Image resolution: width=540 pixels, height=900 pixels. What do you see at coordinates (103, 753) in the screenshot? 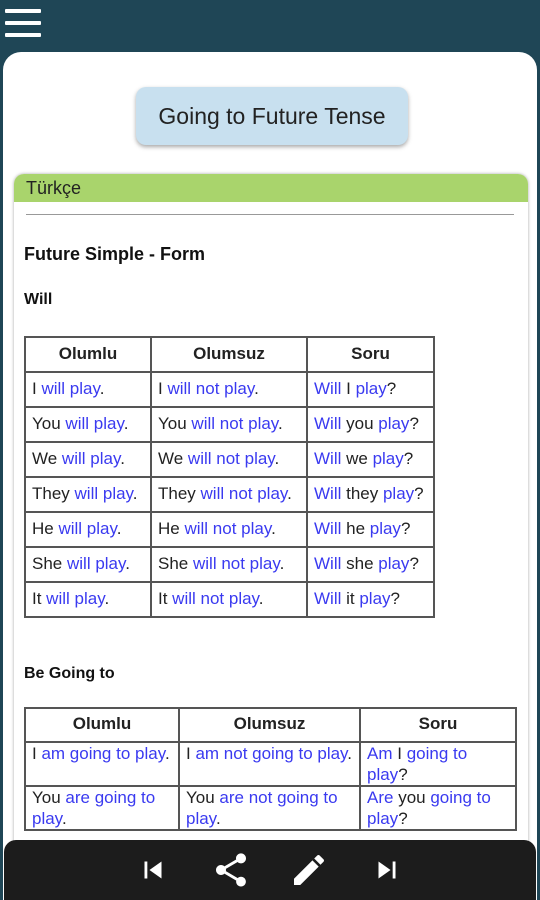
I see `verb-phrase: am going to play` at bounding box center [103, 753].